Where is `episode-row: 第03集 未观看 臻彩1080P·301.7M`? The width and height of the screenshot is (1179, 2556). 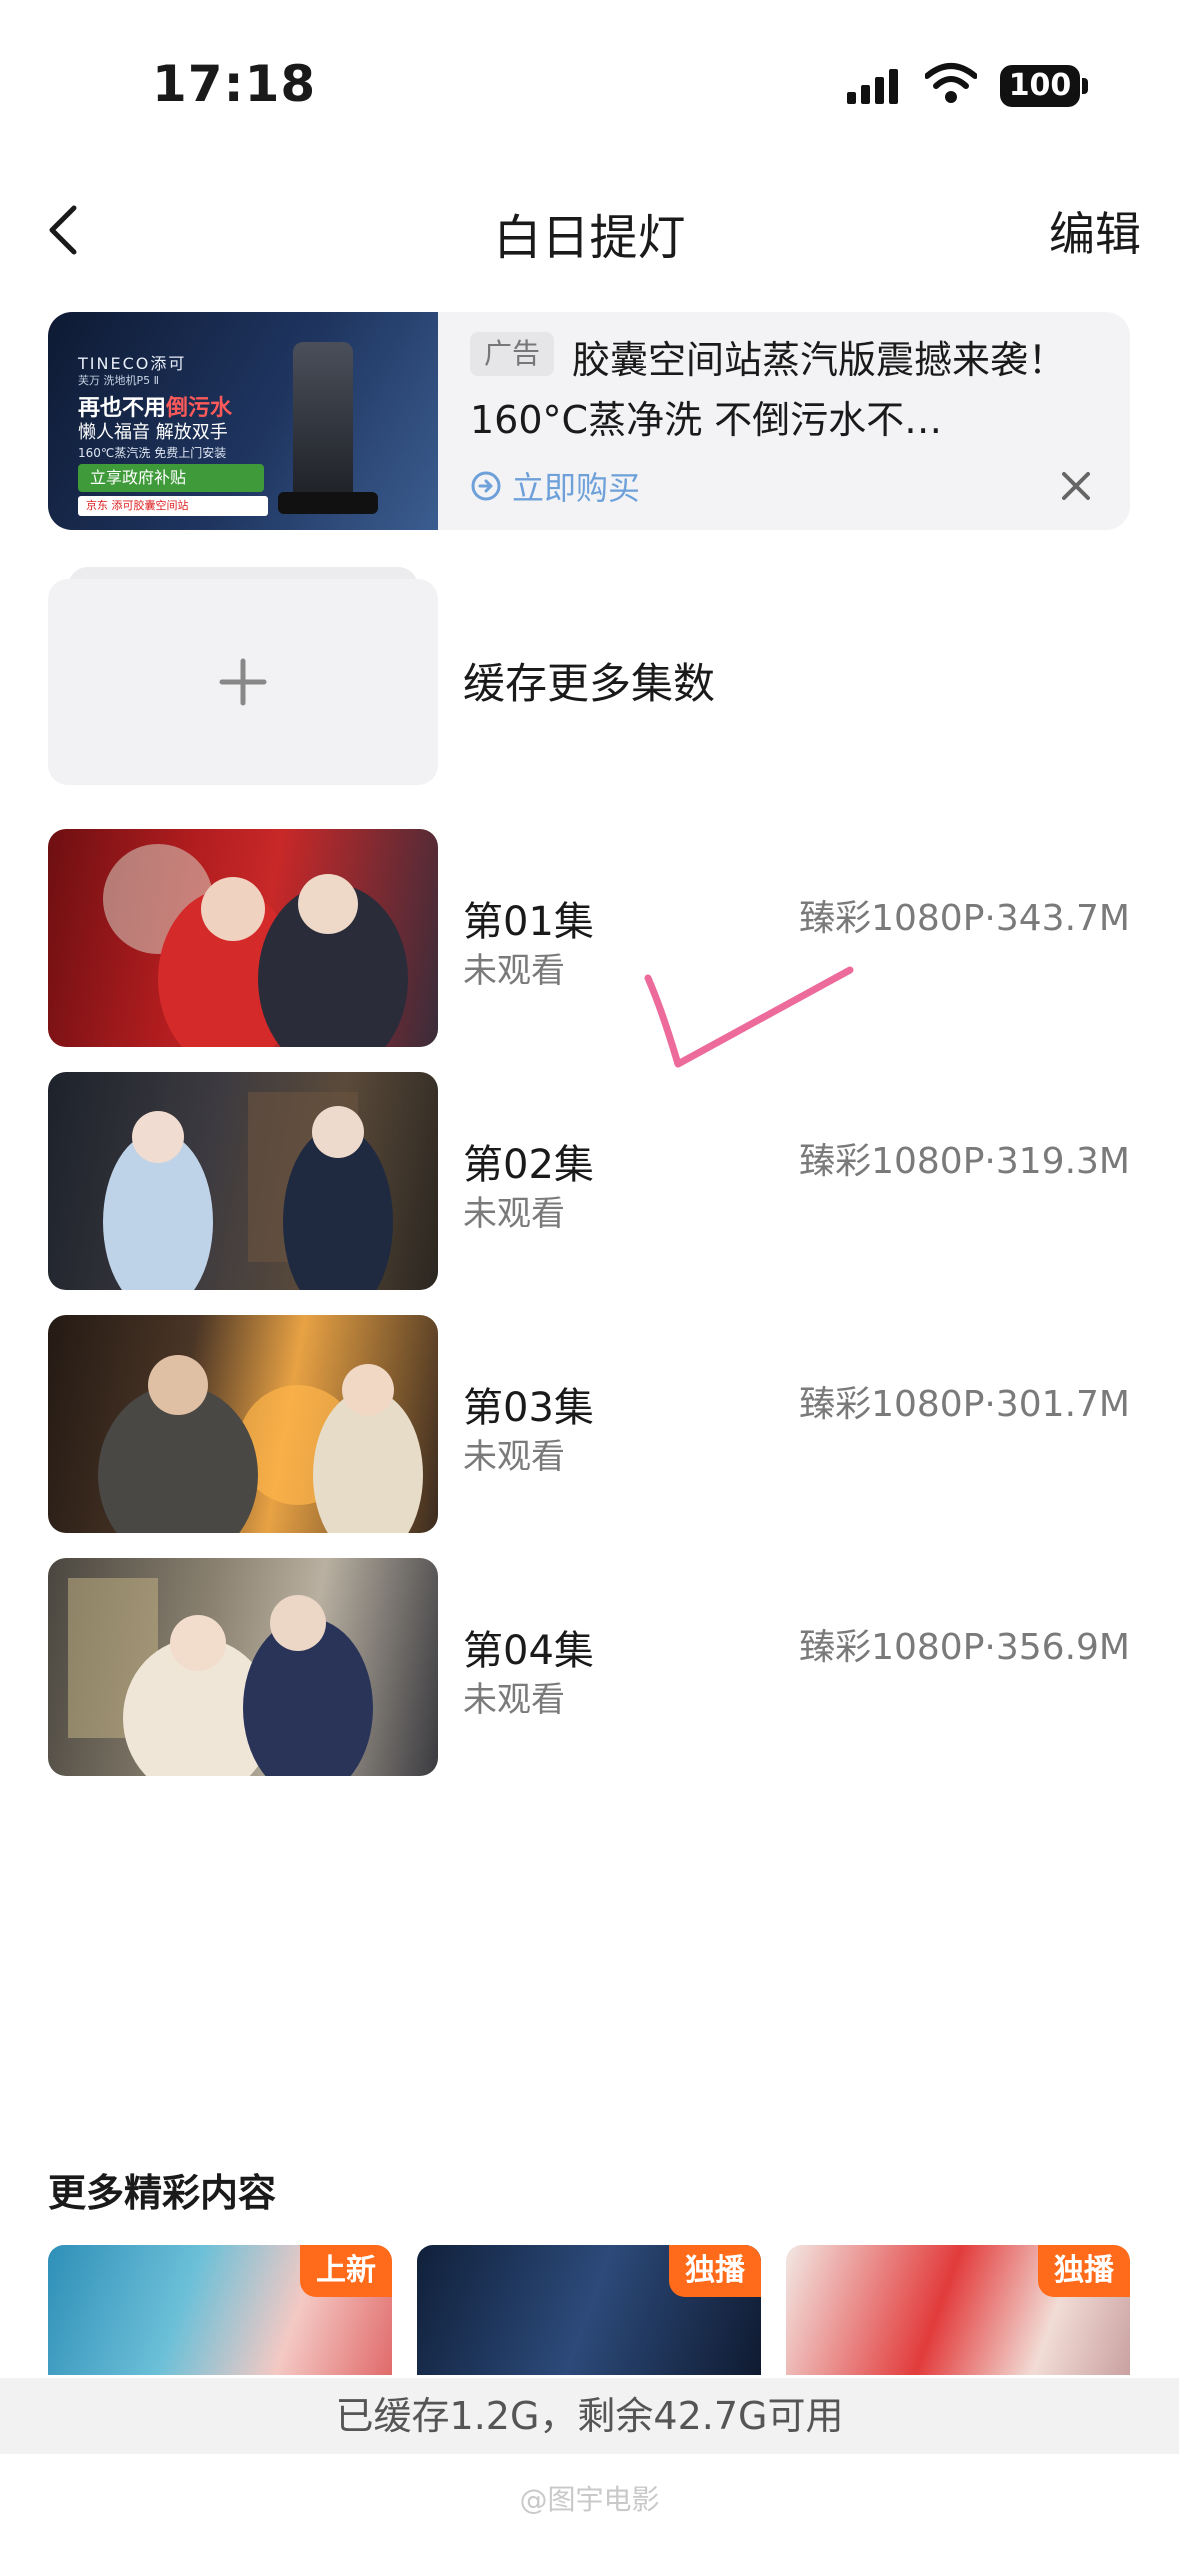 episode-row: 第03集 未观看 臻彩1080P·301.7M is located at coordinates (589, 1424).